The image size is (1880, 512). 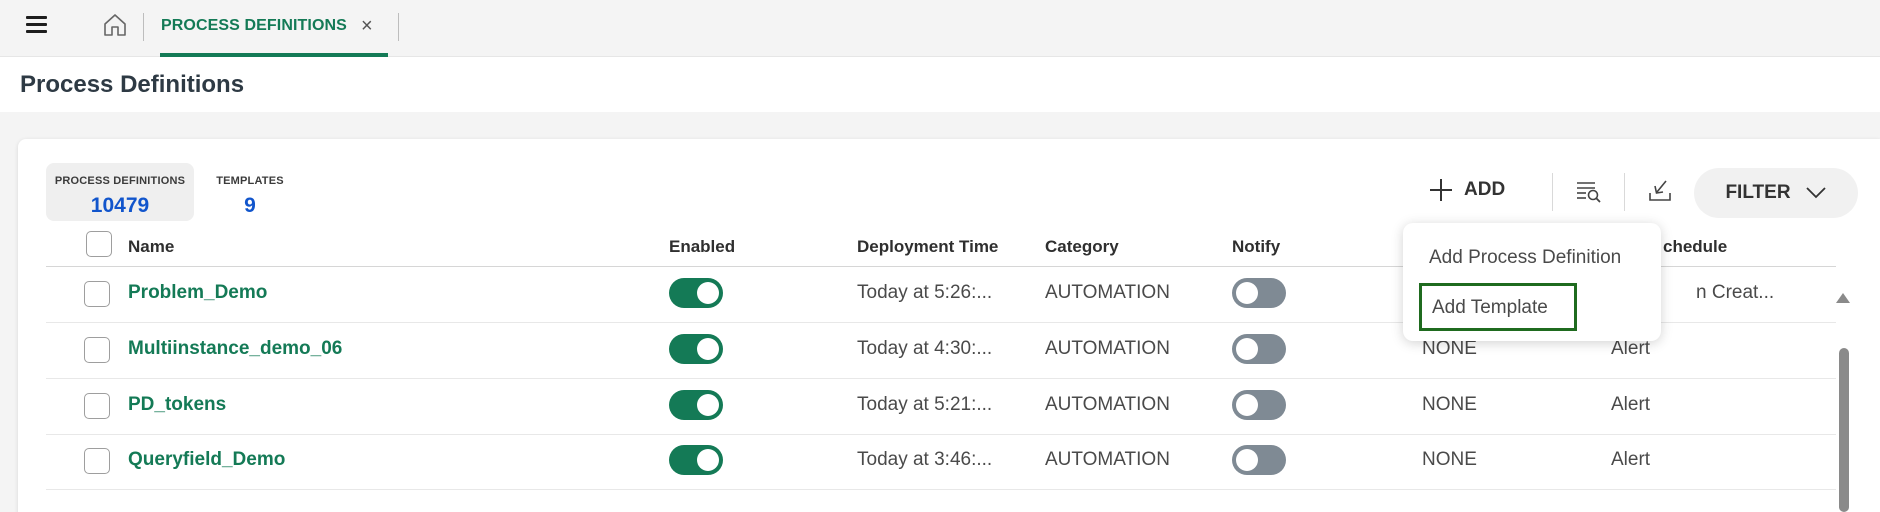 I want to click on menu-item-add-process-definition: Add Process Definition, so click(x=1525, y=258).